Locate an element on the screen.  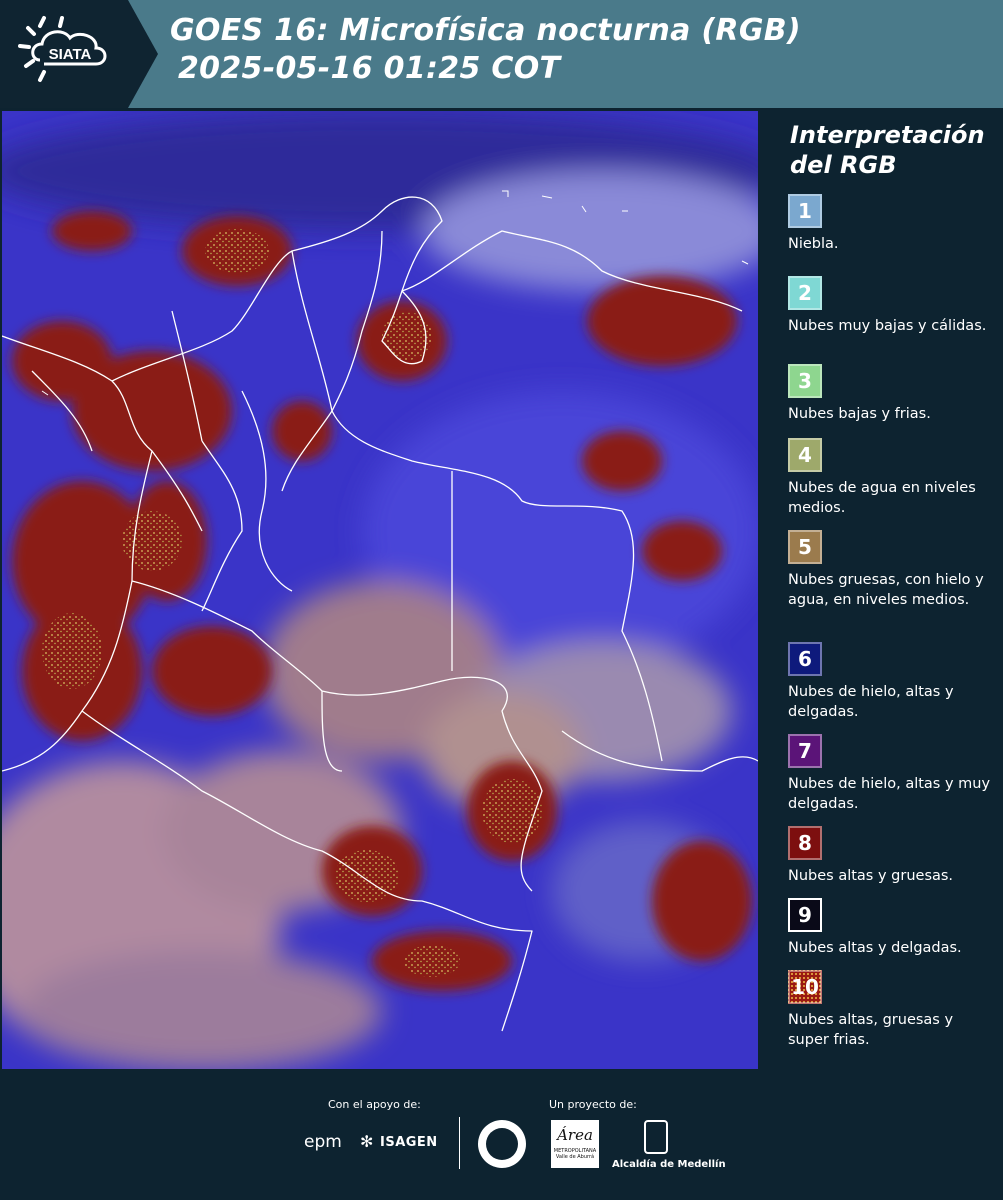
legend-item-6: 6 Nubes de hielo, altas y delgadas. is located at coordinates (893, 682).